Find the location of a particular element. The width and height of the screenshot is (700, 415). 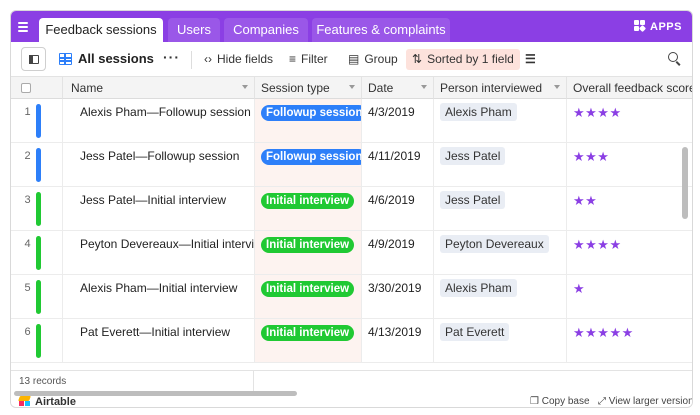

row-number: 5 is located at coordinates (27, 288).